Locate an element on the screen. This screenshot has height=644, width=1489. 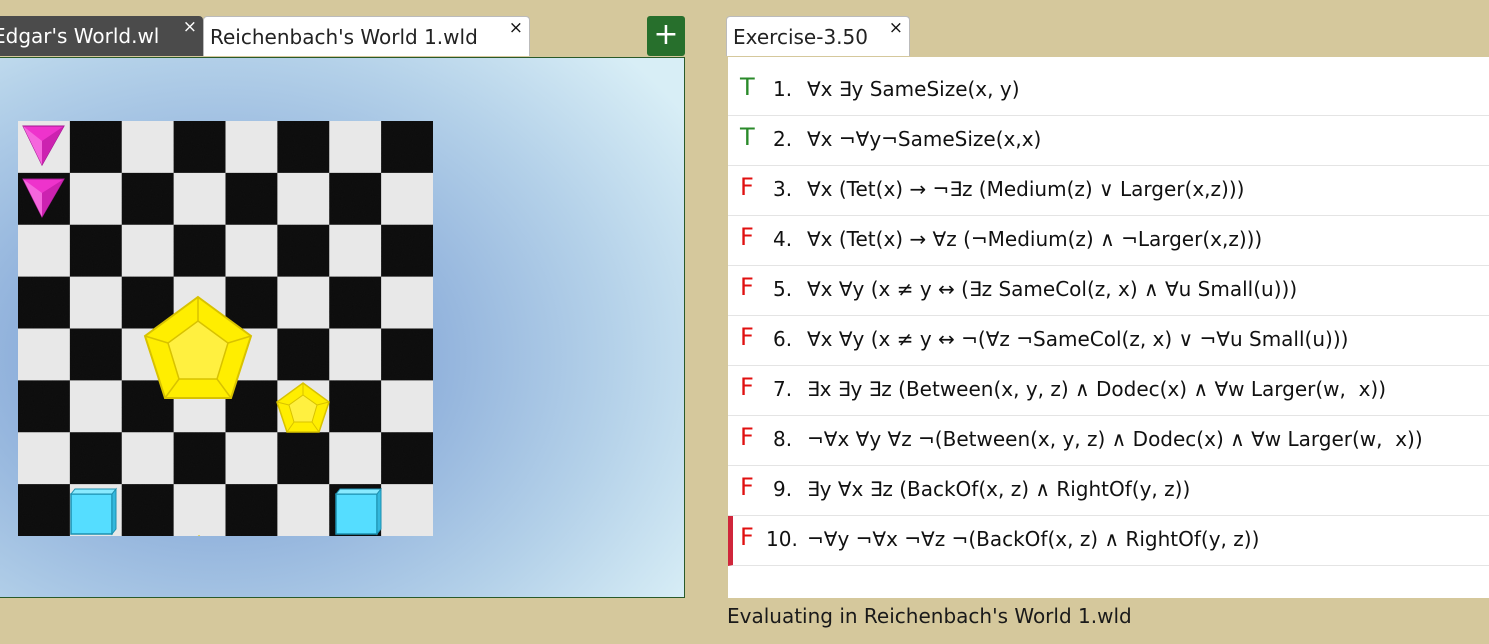
tab-exercise: Exercise-3.50 × is located at coordinates (818, 36).